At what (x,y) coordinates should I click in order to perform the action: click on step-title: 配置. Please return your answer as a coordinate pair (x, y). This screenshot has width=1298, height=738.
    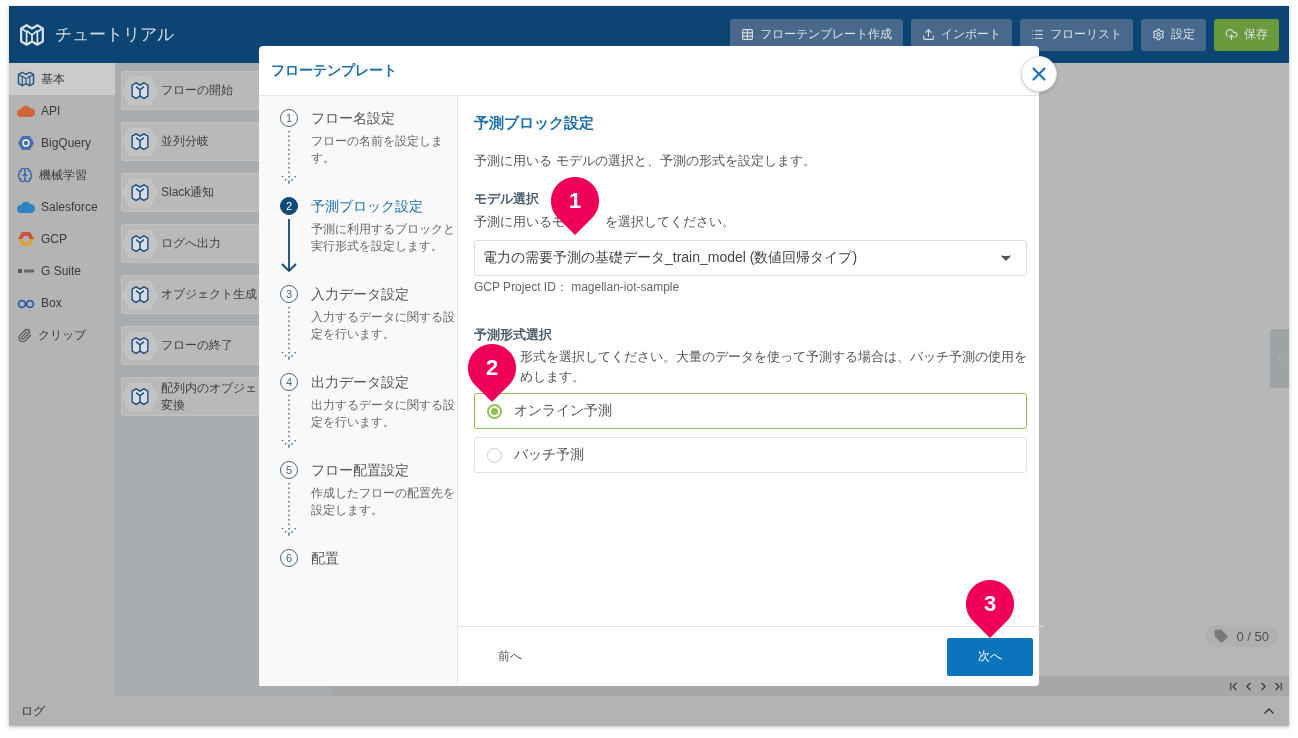
    Looking at the image, I should click on (325, 558).